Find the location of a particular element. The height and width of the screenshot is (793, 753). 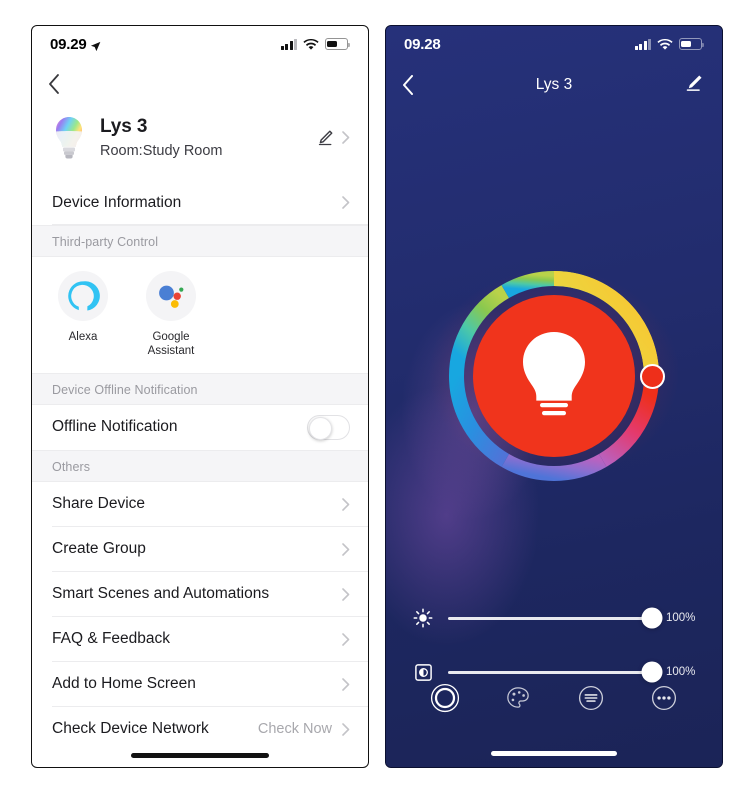

location-arrow-icon is located at coordinates (95, 45).